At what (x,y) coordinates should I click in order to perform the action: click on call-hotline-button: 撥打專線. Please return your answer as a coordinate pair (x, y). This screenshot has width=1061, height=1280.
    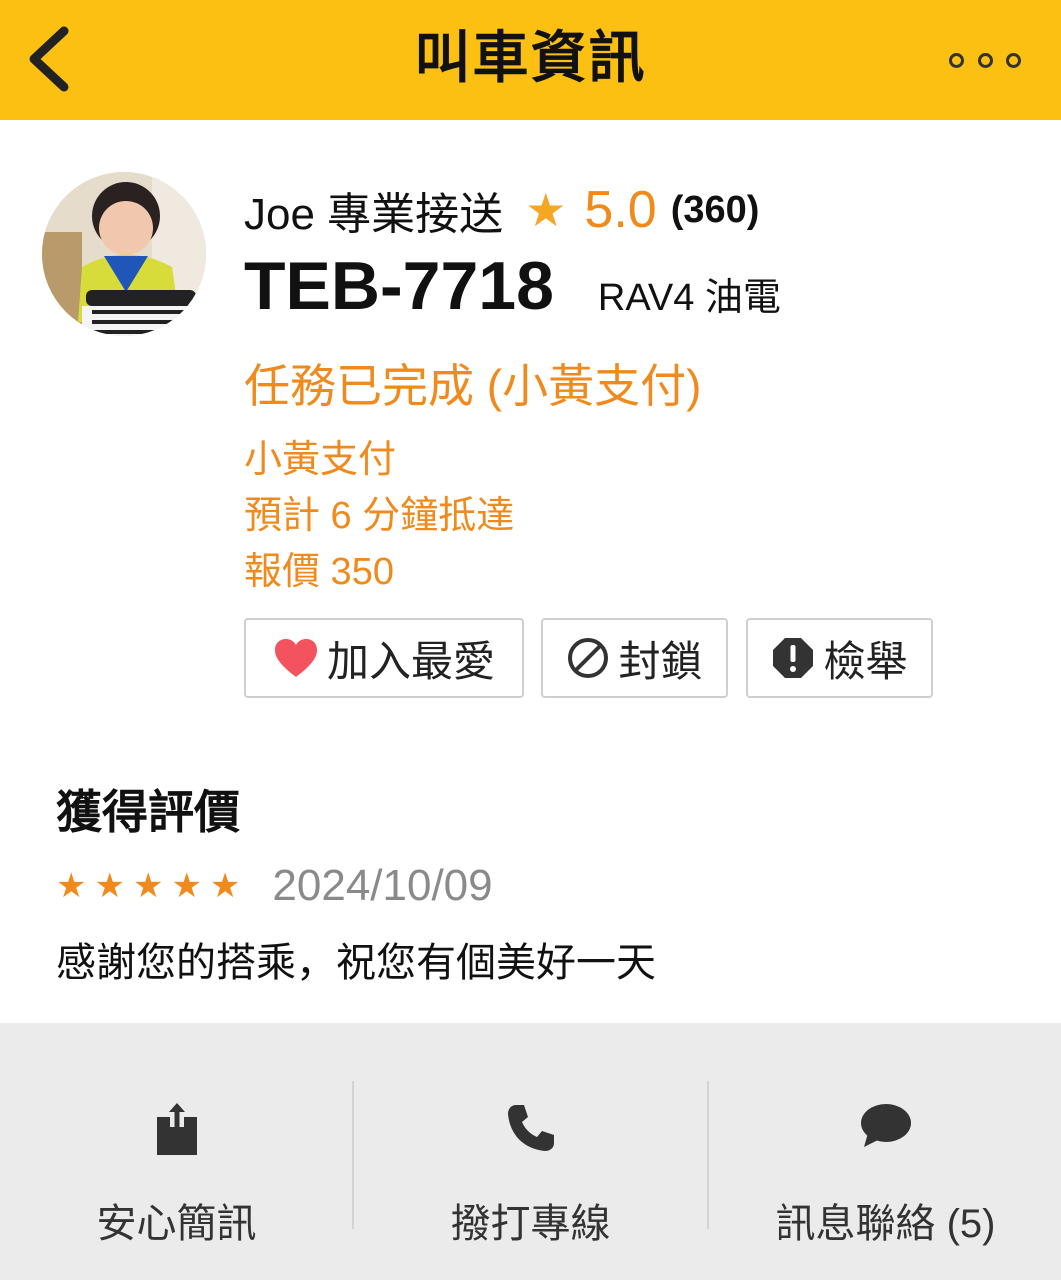
    Looking at the image, I should click on (530, 1151).